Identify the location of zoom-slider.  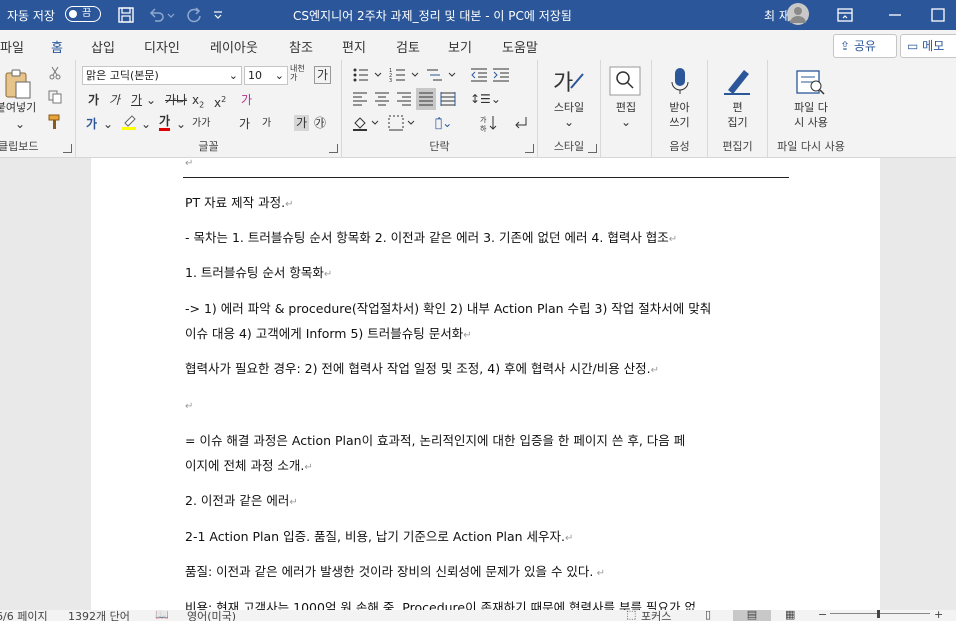
(880, 613).